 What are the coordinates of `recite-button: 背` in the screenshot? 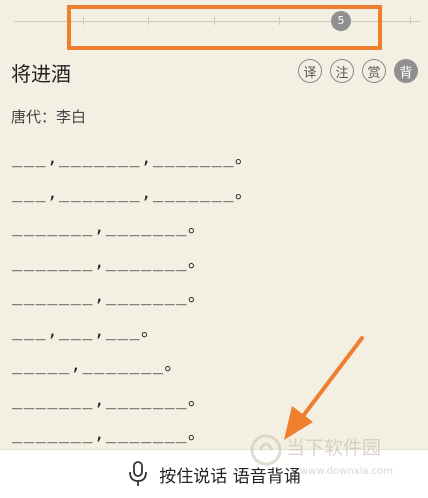 It's located at (406, 71).